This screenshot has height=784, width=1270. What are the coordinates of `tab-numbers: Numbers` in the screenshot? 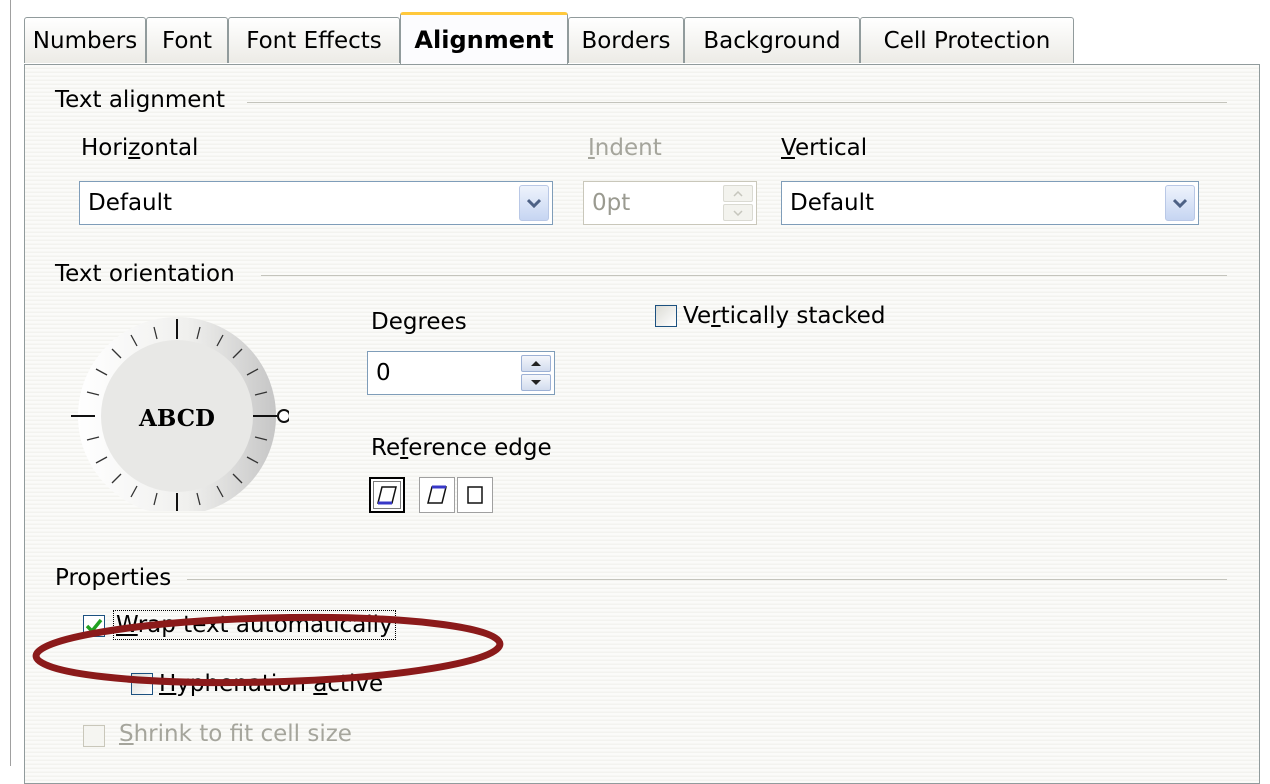 It's located at (85, 40).